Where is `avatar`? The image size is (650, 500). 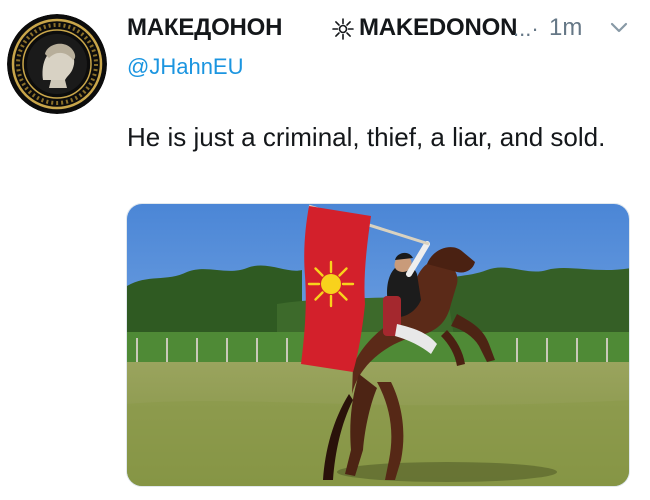
avatar is located at coordinates (57, 64).